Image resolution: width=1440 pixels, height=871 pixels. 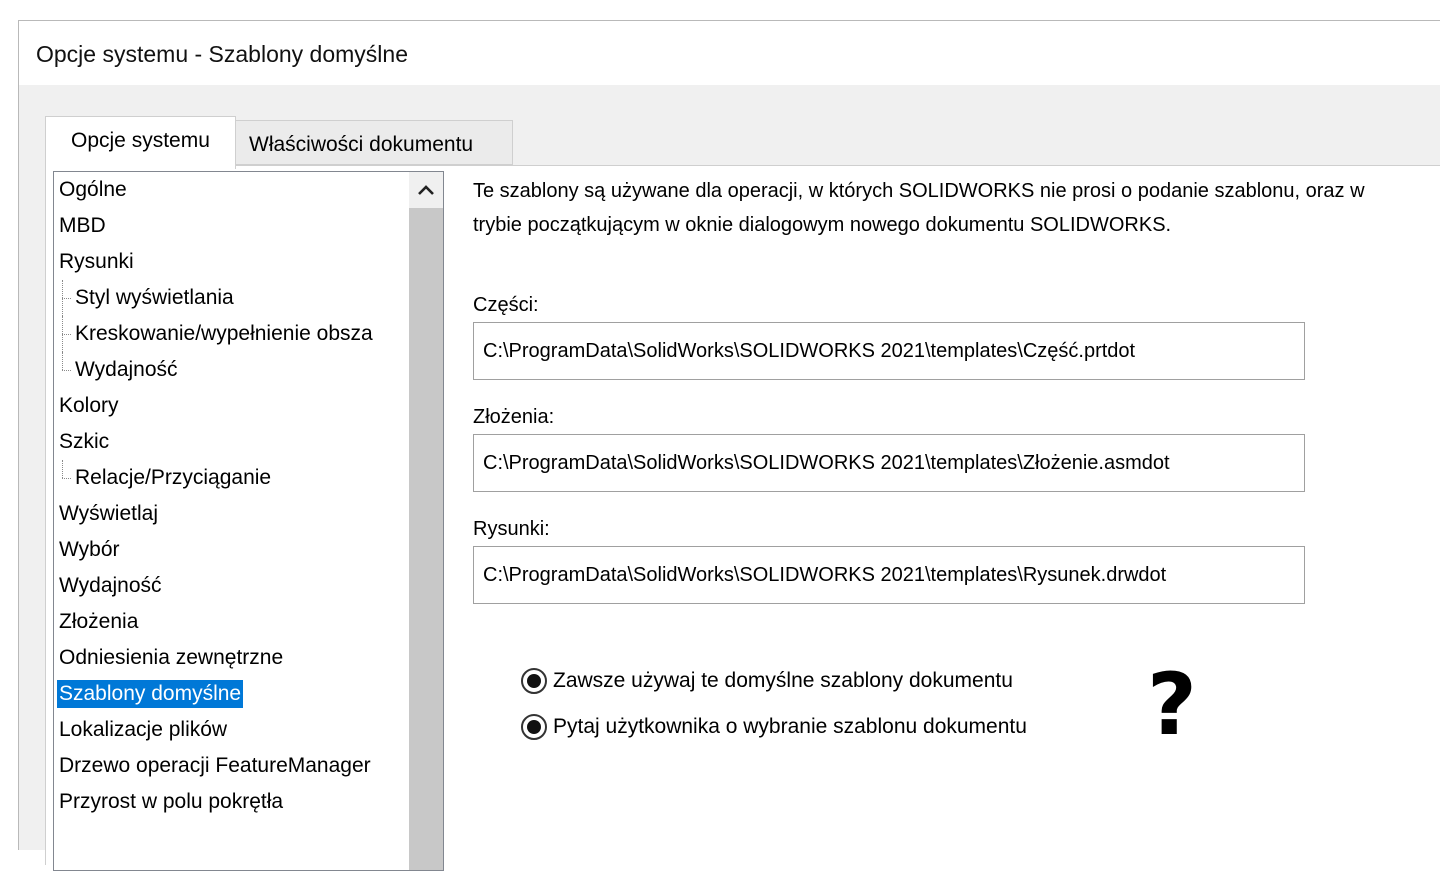 What do you see at coordinates (224, 333) in the screenshot?
I see `tree-item-label: Kreskowanie/wypełnienie obsza` at bounding box center [224, 333].